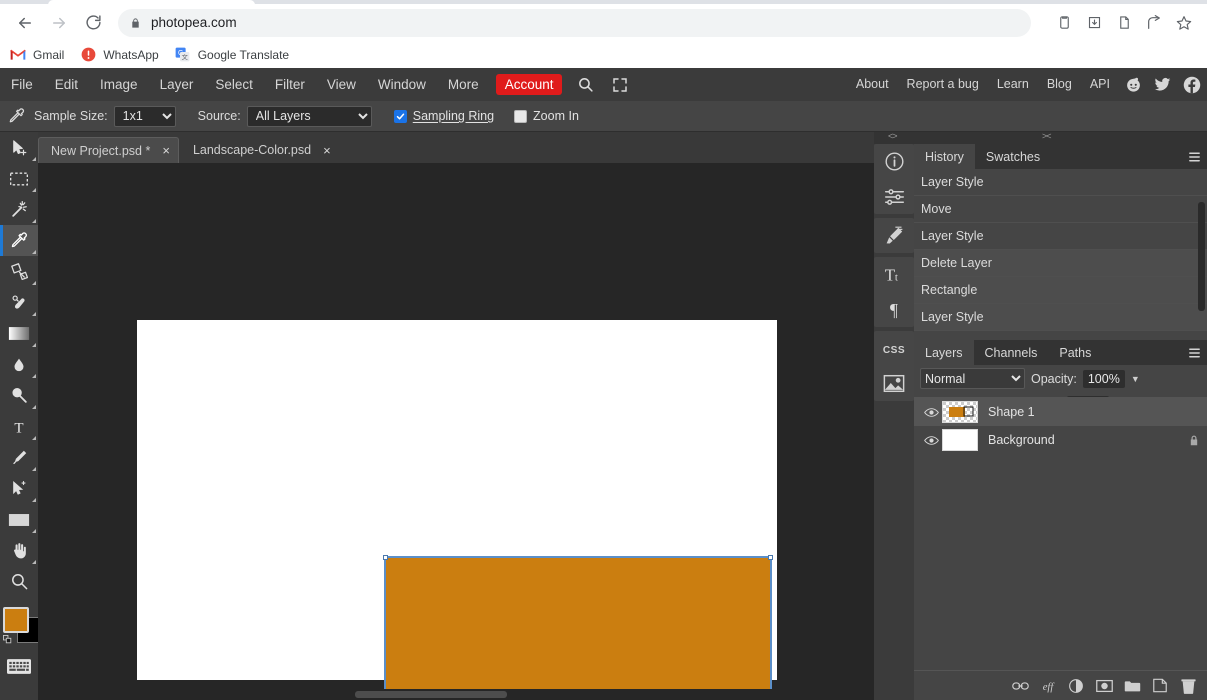  What do you see at coordinates (59, 23) in the screenshot?
I see `forward-arrow-icon` at bounding box center [59, 23].